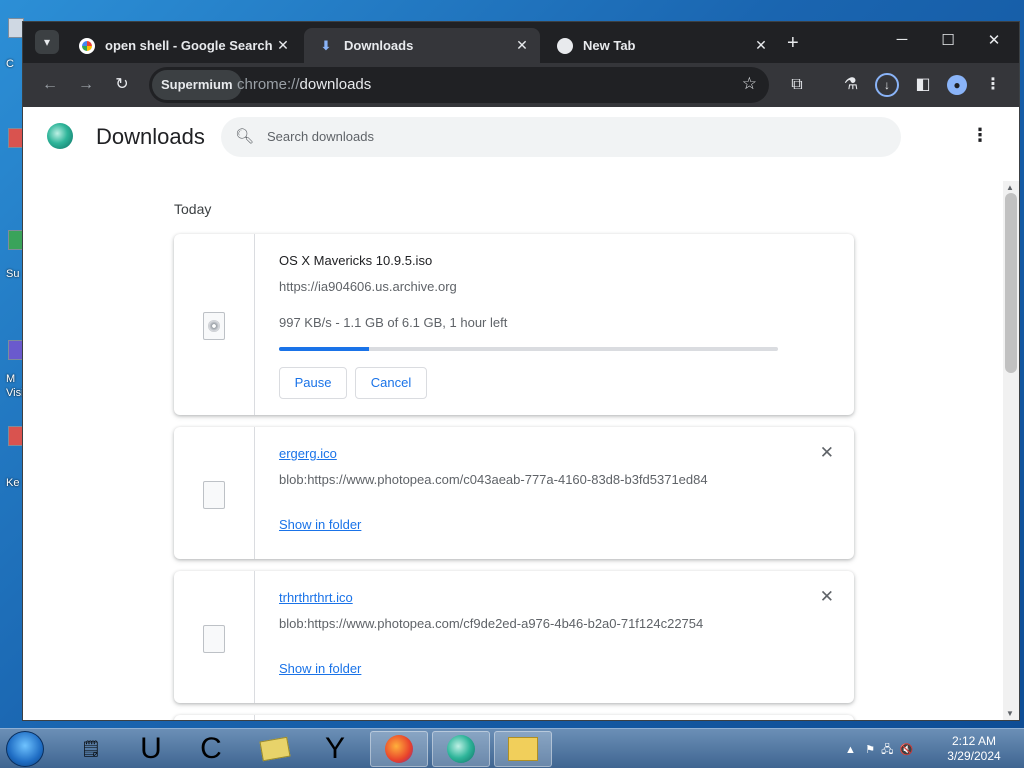 The height and width of the screenshot is (768, 1024). I want to click on forward-arrow-icon: →, so click(86, 85).